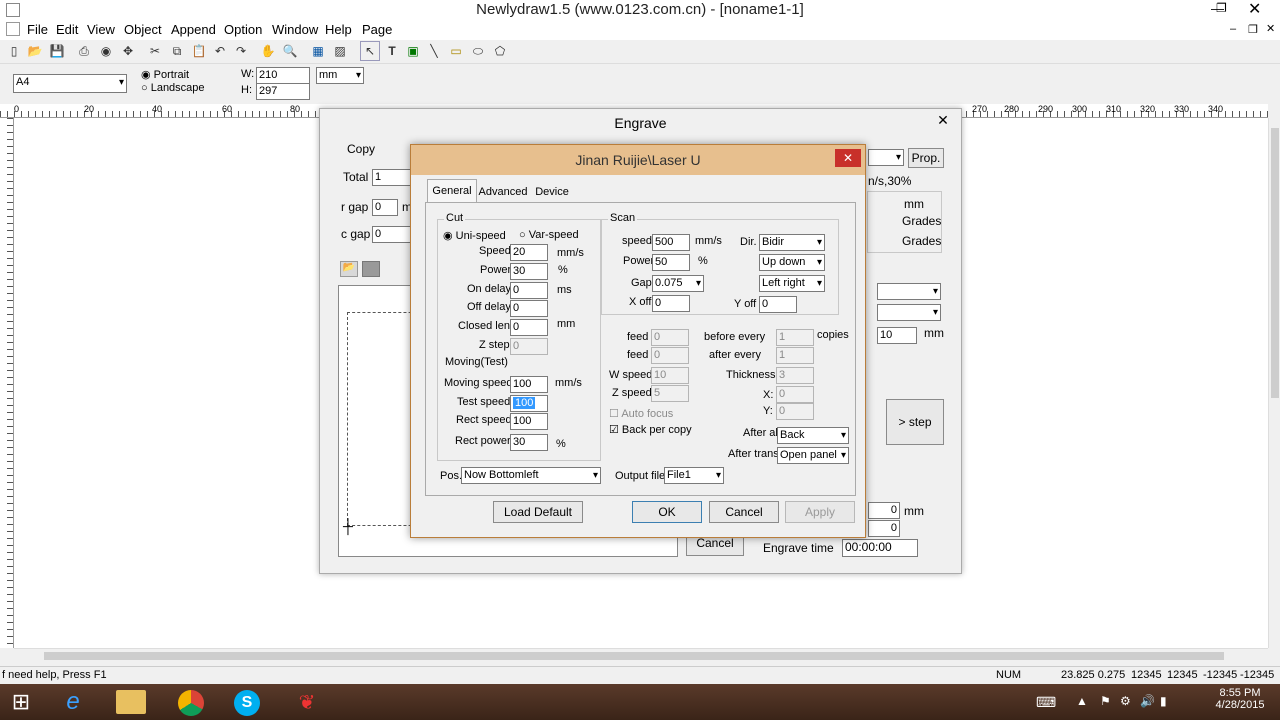 The height and width of the screenshot is (720, 1280). What do you see at coordinates (377, 29) in the screenshot?
I see `menu-page: Page` at bounding box center [377, 29].